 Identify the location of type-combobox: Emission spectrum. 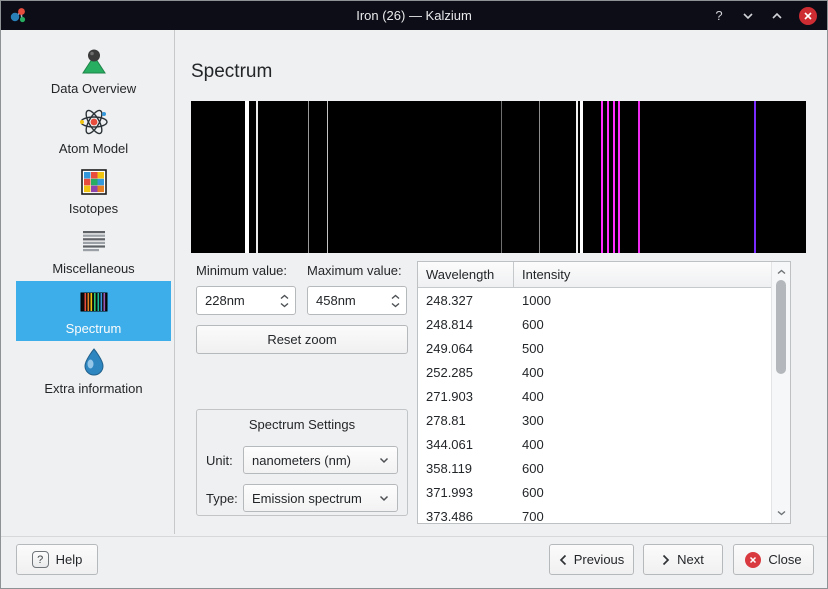
(320, 498).